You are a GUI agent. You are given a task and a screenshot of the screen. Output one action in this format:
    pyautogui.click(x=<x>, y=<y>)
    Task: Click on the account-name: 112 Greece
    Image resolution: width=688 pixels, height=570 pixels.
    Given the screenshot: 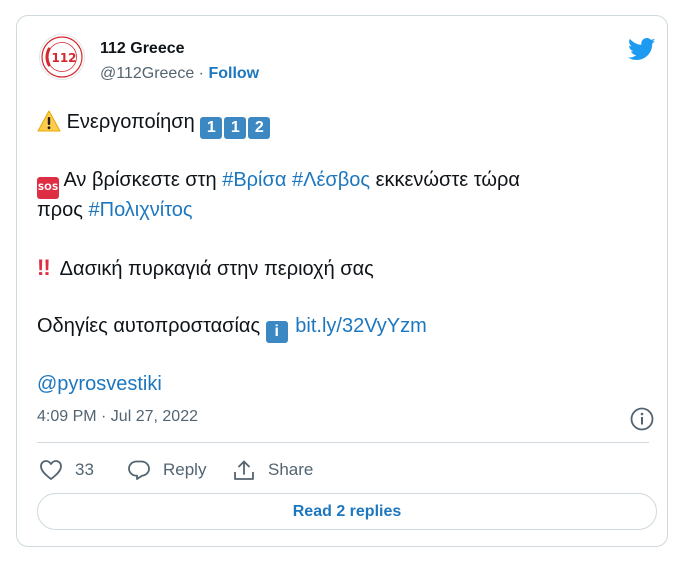 What is the action you would take?
    pyautogui.click(x=142, y=49)
    